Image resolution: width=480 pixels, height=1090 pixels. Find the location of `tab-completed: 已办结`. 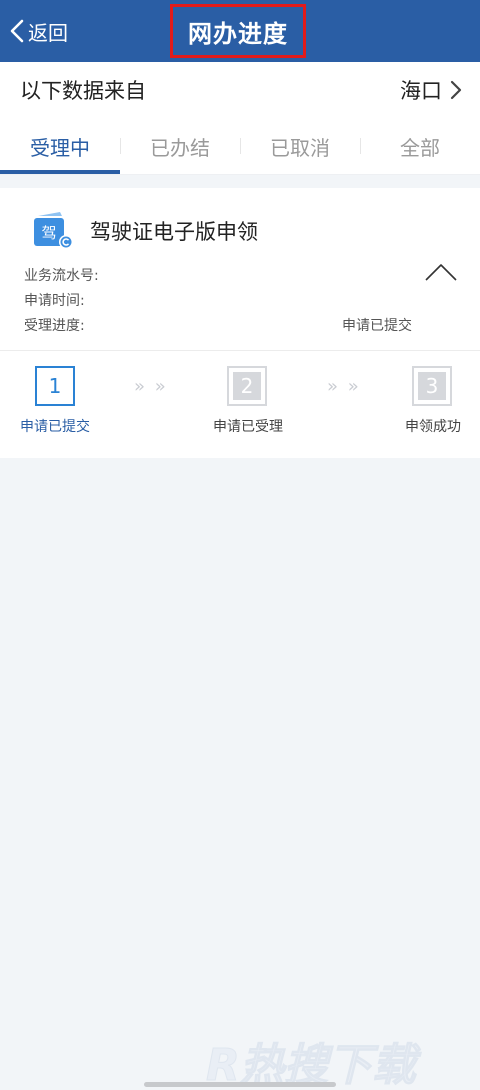

tab-completed: 已办结 is located at coordinates (180, 146).